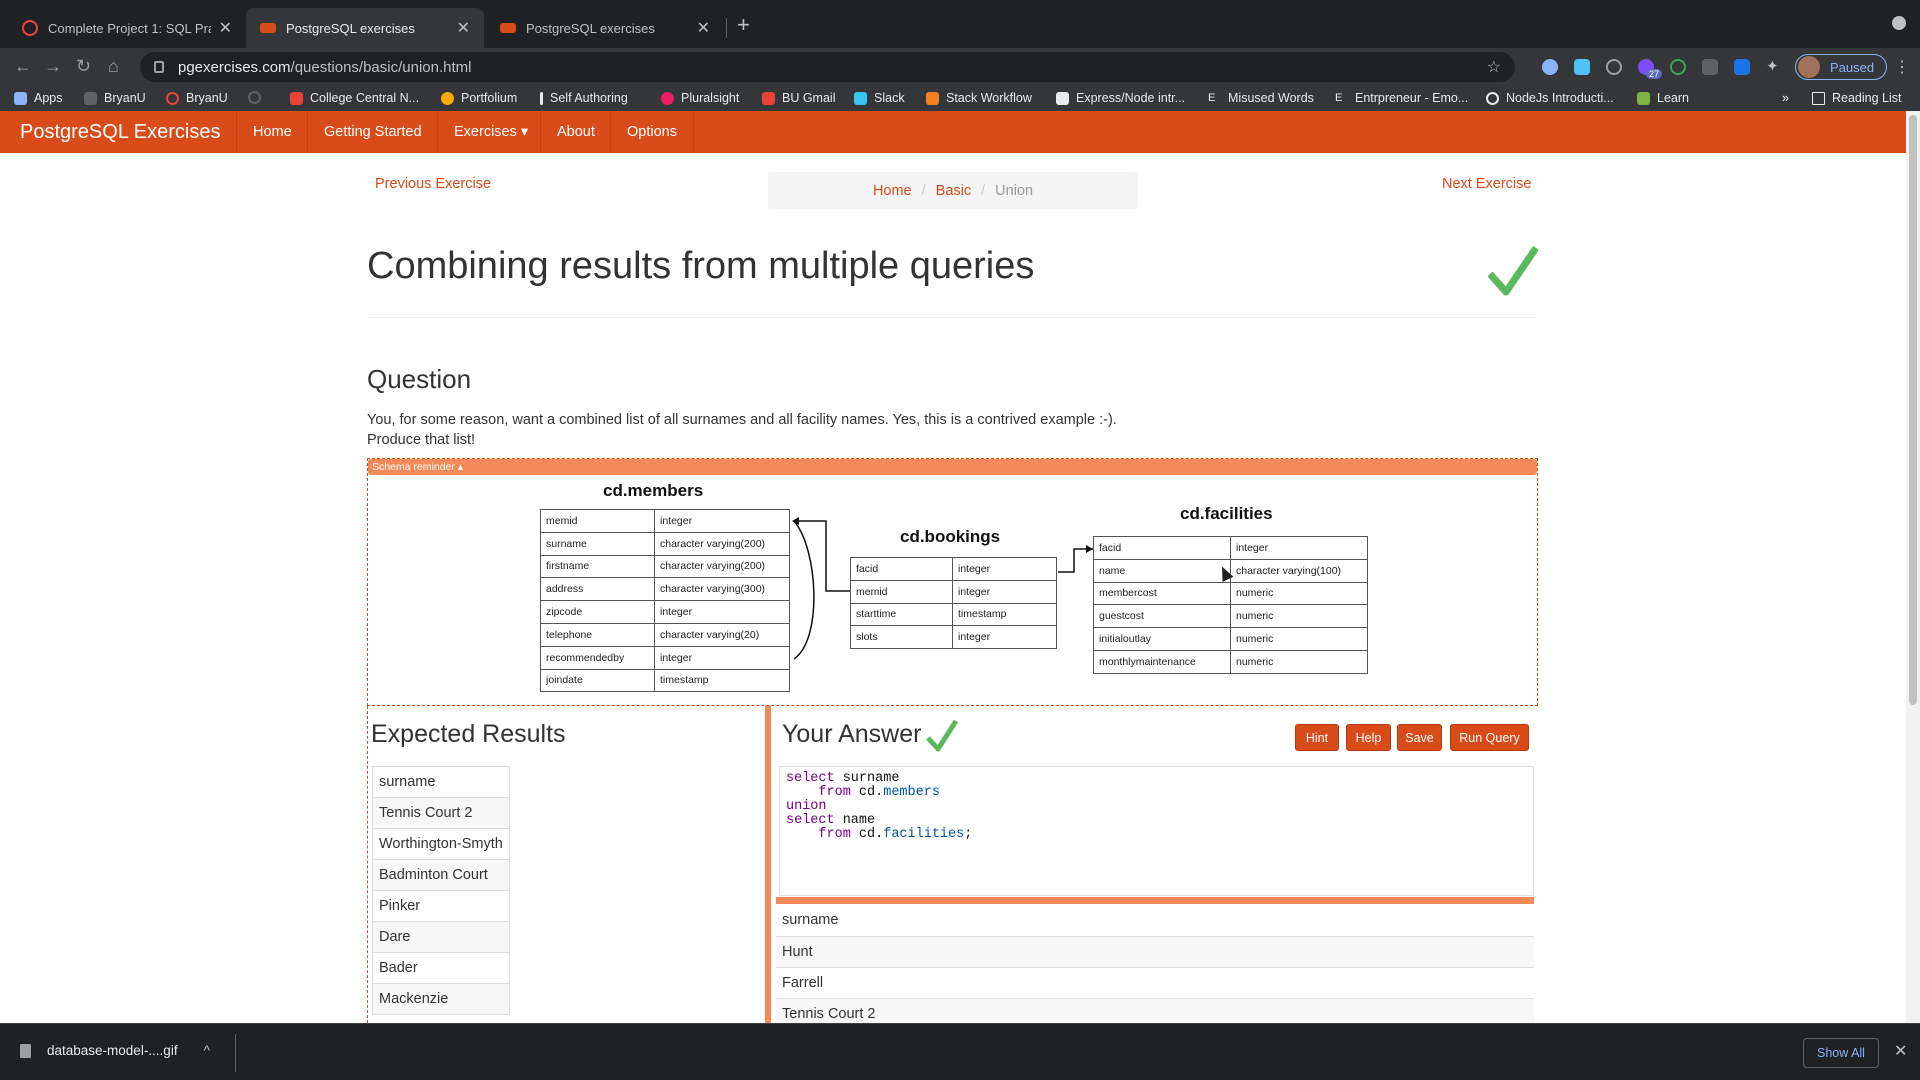 The height and width of the screenshot is (1080, 1920). What do you see at coordinates (479, 98) in the screenshot?
I see `bookmark-item: Portfolium` at bounding box center [479, 98].